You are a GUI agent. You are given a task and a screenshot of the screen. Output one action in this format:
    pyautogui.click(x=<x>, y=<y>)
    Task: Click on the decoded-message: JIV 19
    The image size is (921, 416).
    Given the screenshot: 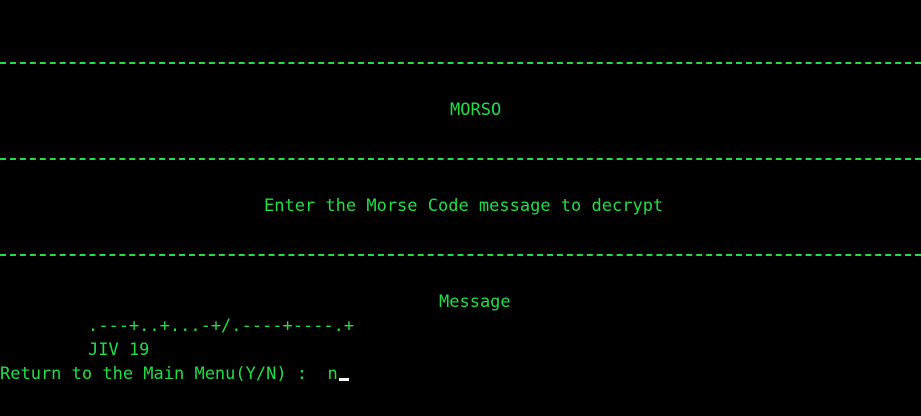 What is the action you would take?
    pyautogui.click(x=119, y=350)
    